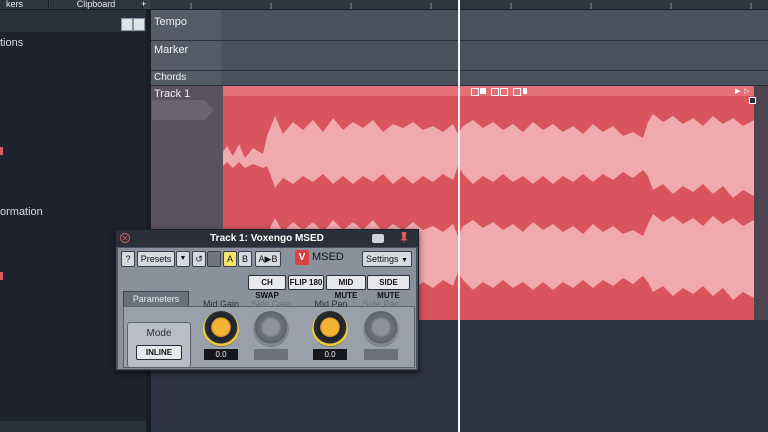 The height and width of the screenshot is (432, 768). I want to click on tab-markers: kers, so click(24, 4).